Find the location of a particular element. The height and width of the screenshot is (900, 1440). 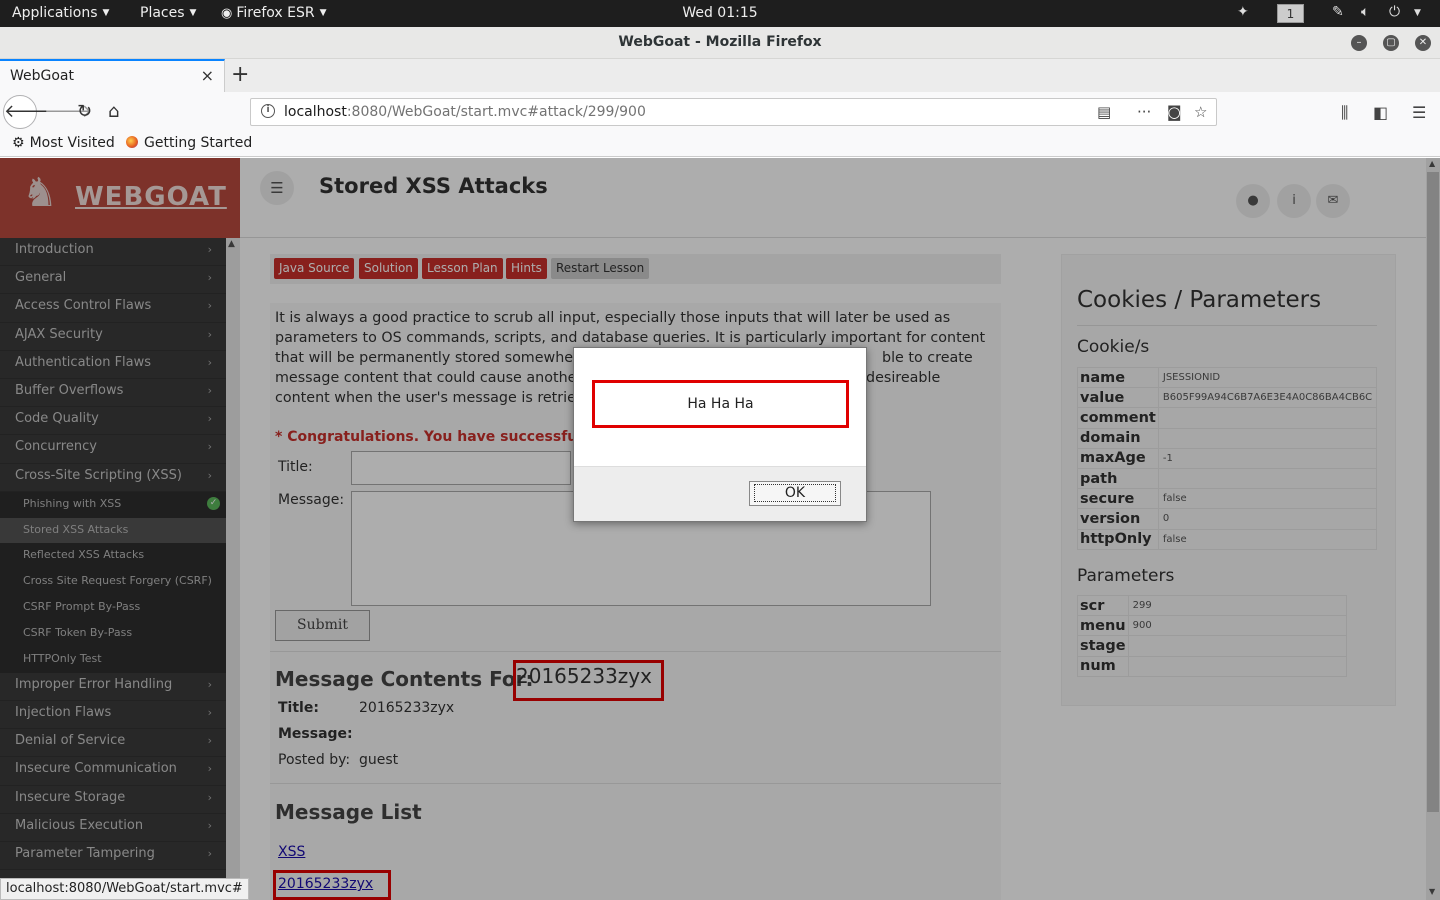

reader-view-icon: ▤ is located at coordinates (1104, 112).